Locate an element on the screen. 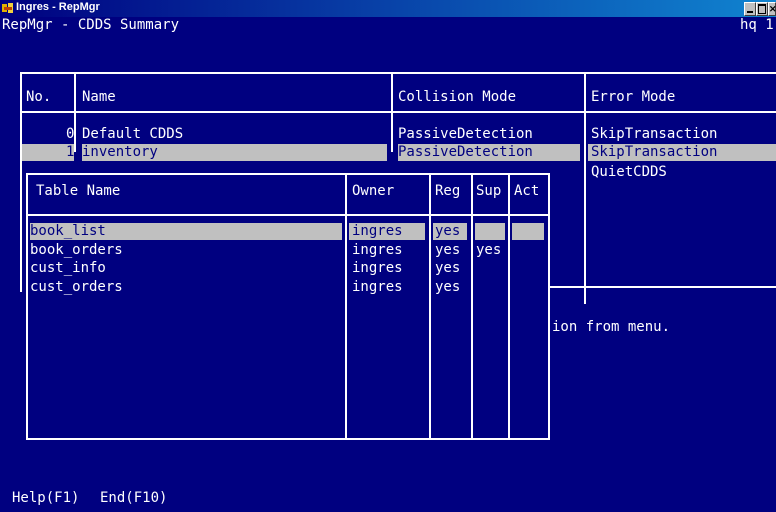  table-name: cust_info is located at coordinates (68, 268).